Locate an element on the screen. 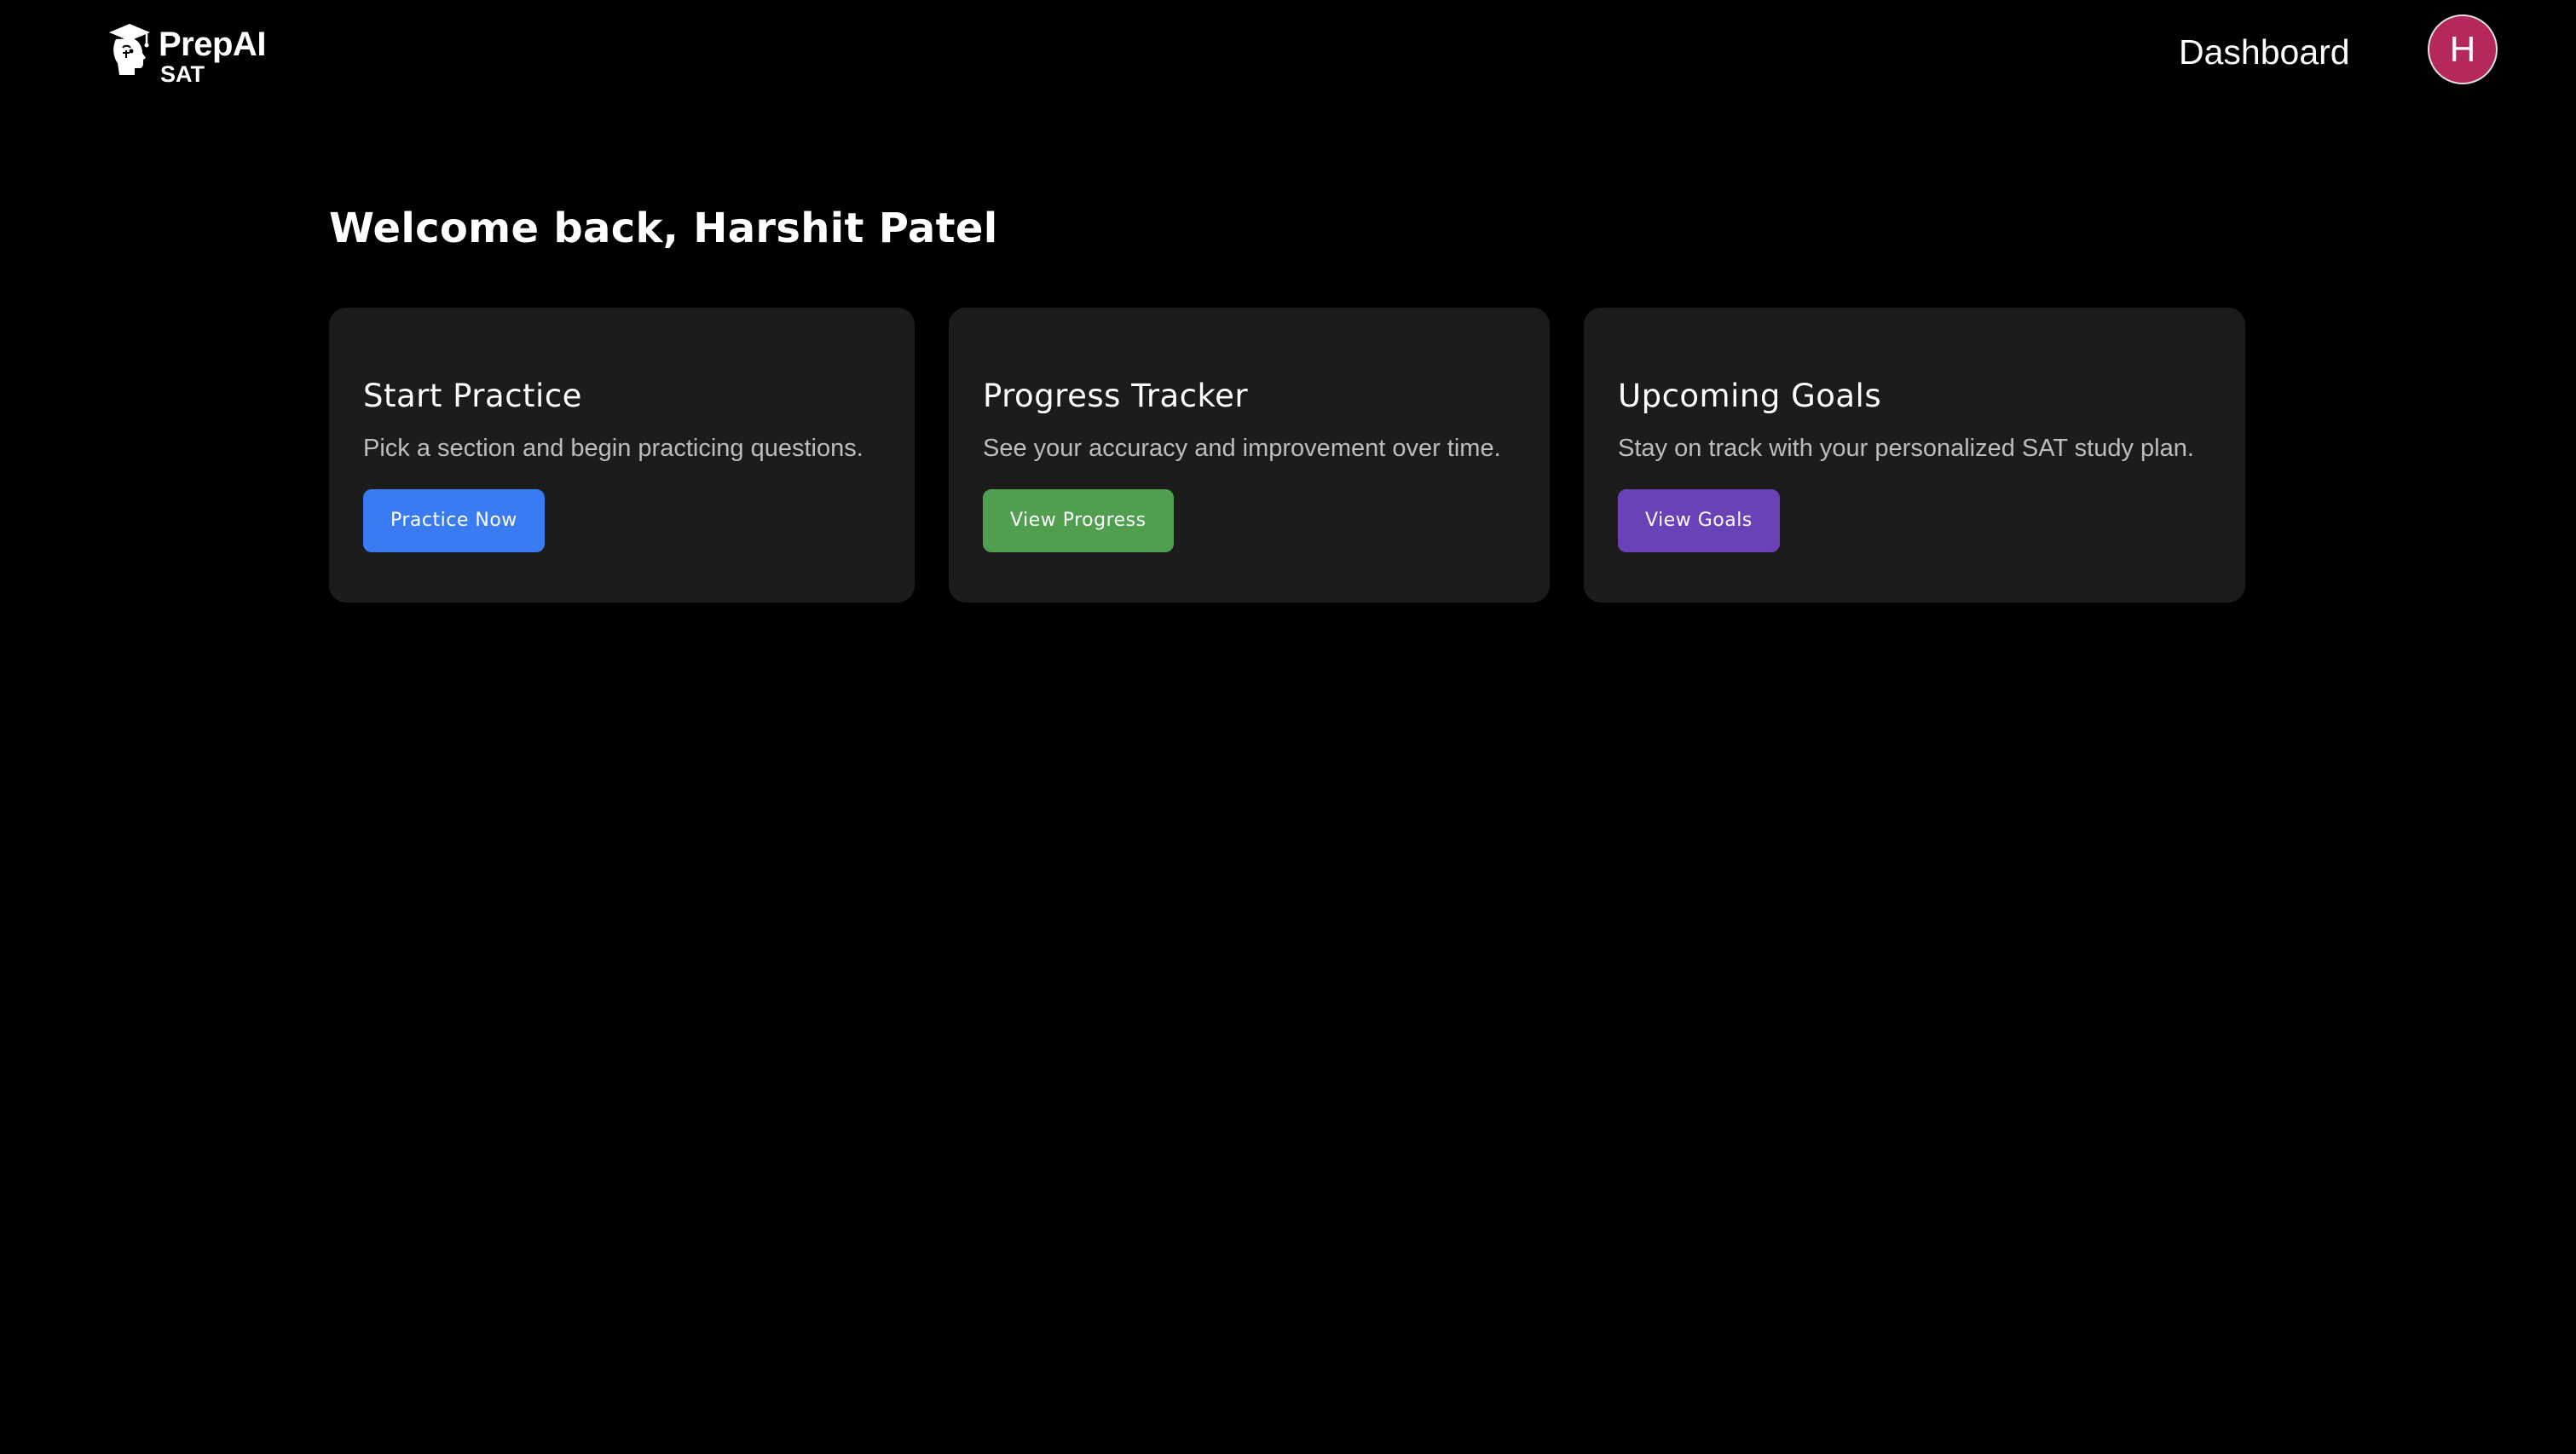 This screenshot has height=1454, width=2576. logo: PrepAI SAT is located at coordinates (186, 54).